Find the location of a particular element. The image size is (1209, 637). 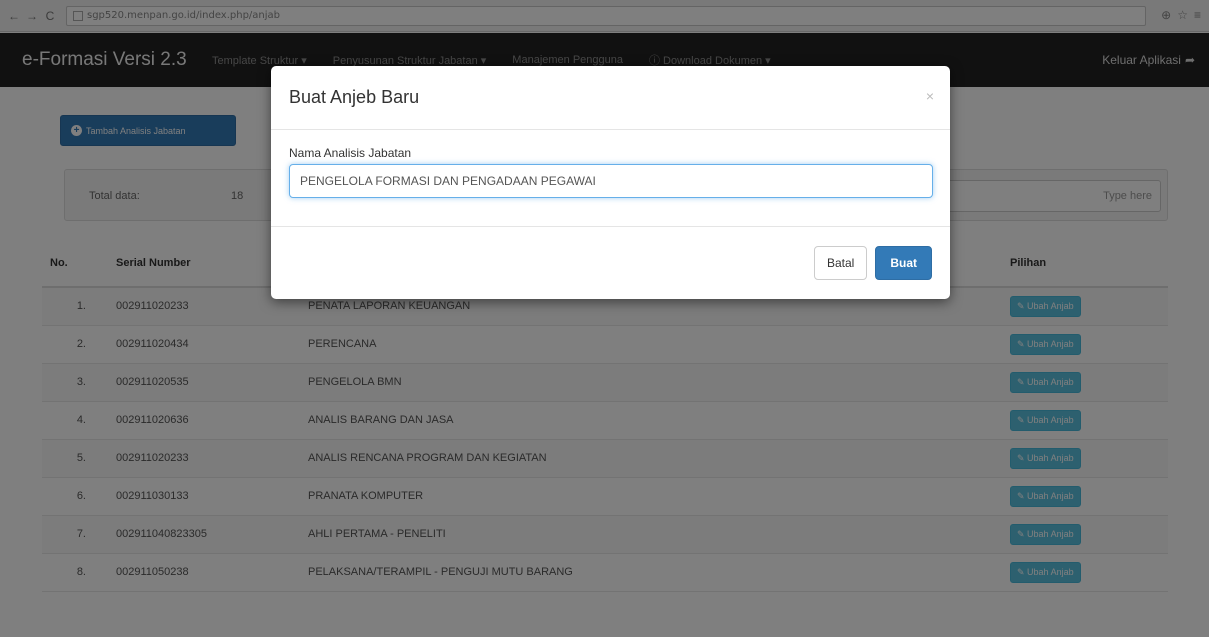

create-button: Buat is located at coordinates (903, 263).